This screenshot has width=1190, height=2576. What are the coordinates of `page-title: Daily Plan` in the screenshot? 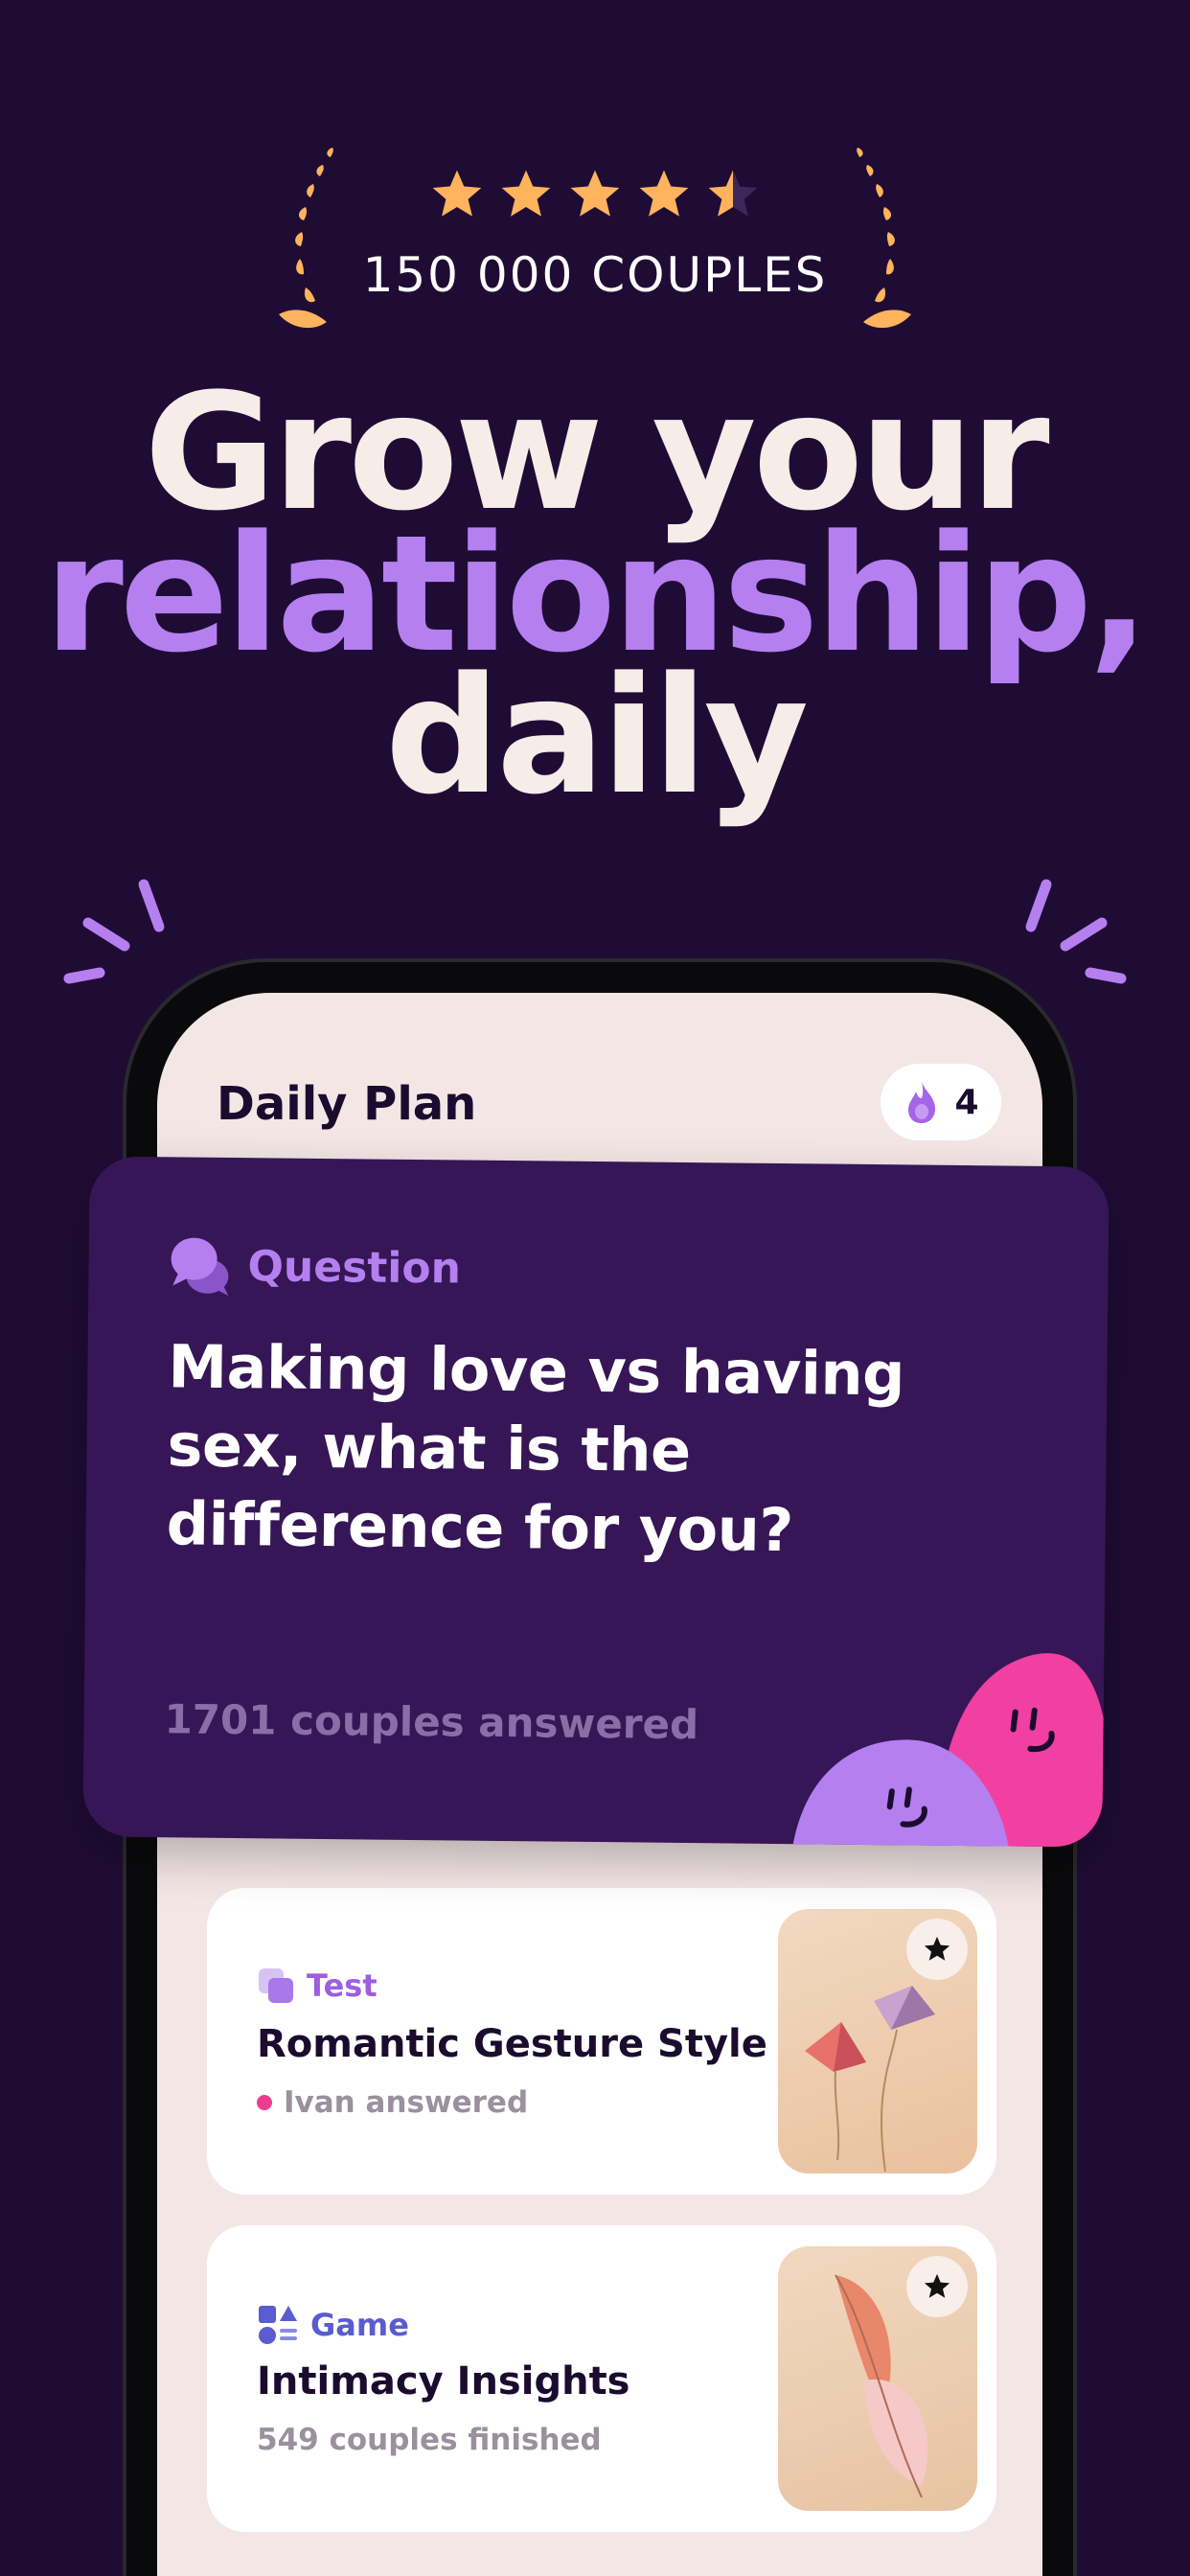 It's located at (347, 1104).